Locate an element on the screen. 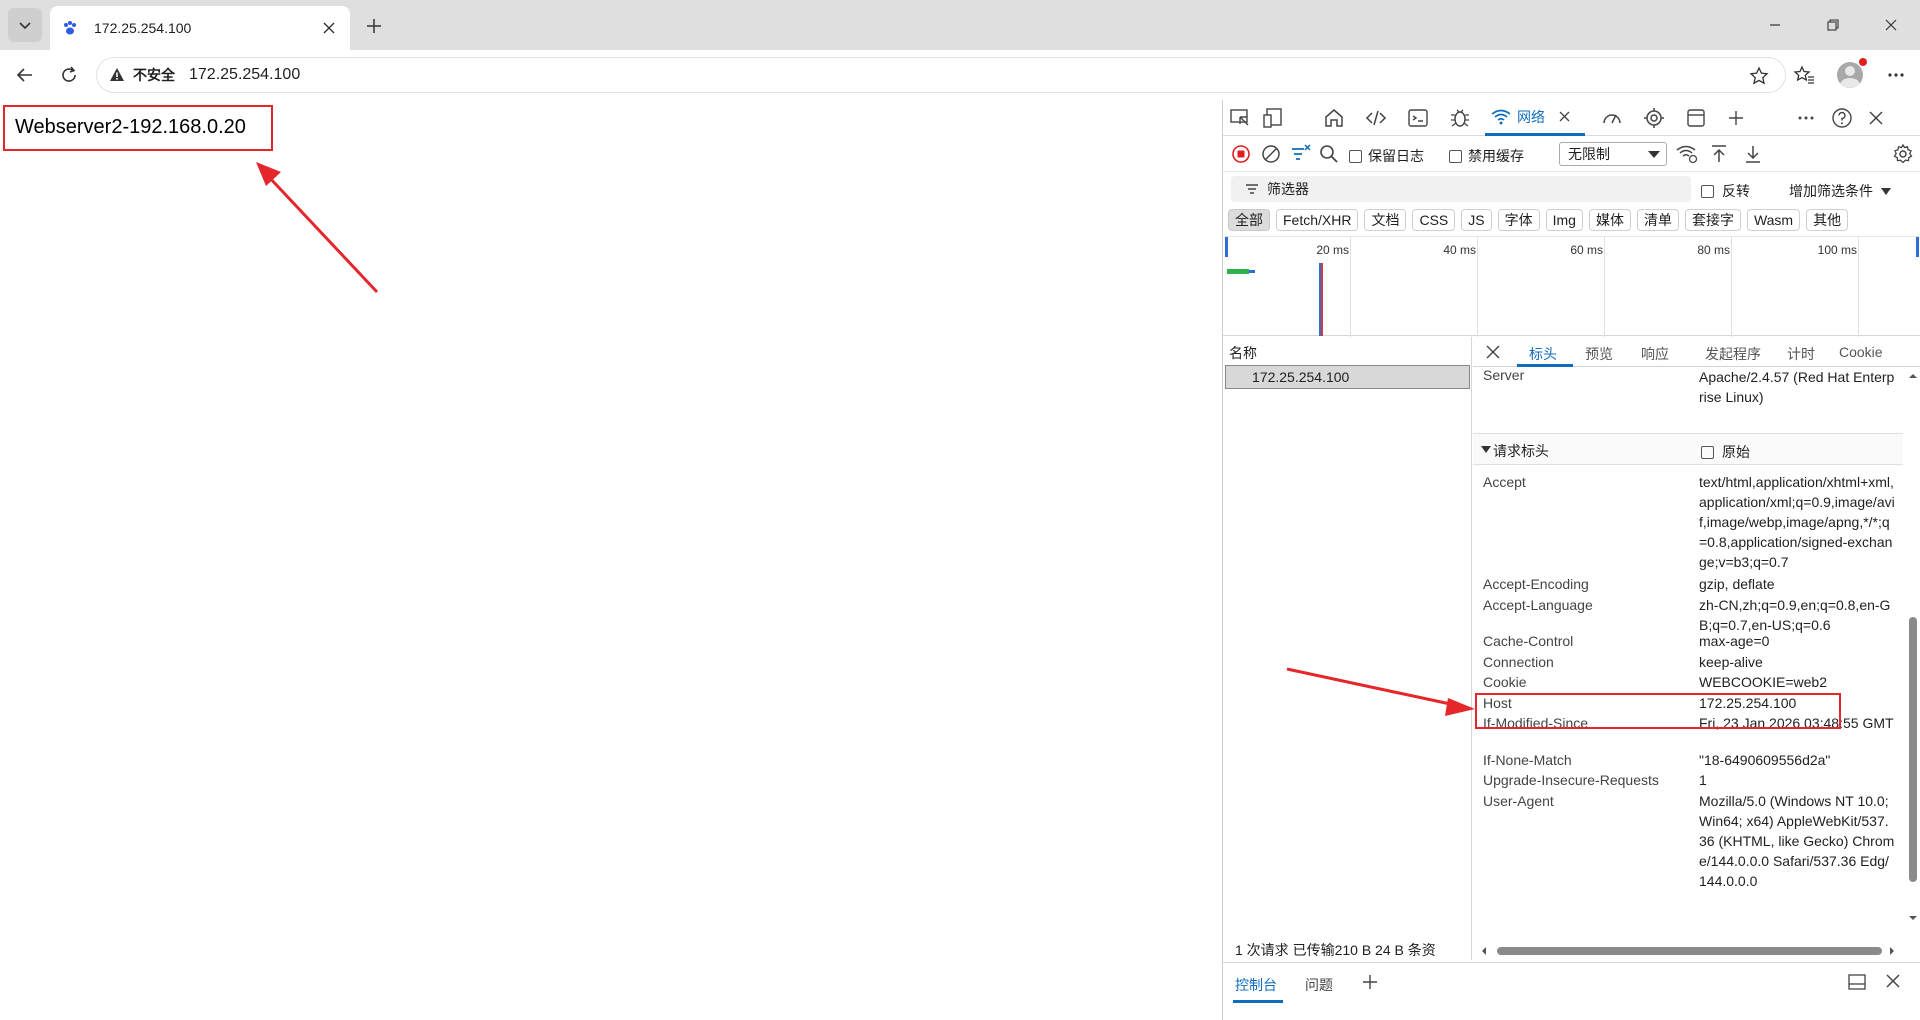  tab-network: 网络 is located at coordinates (1535, 118).